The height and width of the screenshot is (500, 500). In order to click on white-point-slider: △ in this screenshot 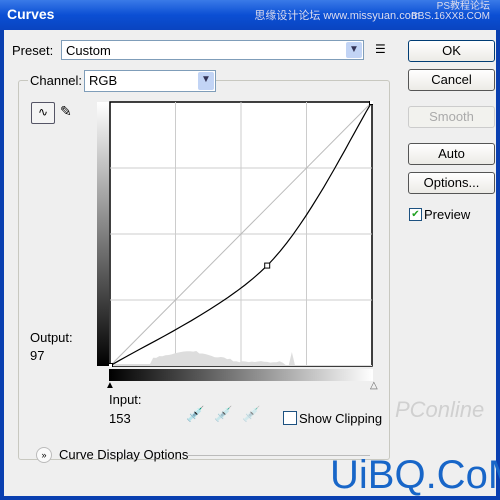, I will do `click(374, 385)`.